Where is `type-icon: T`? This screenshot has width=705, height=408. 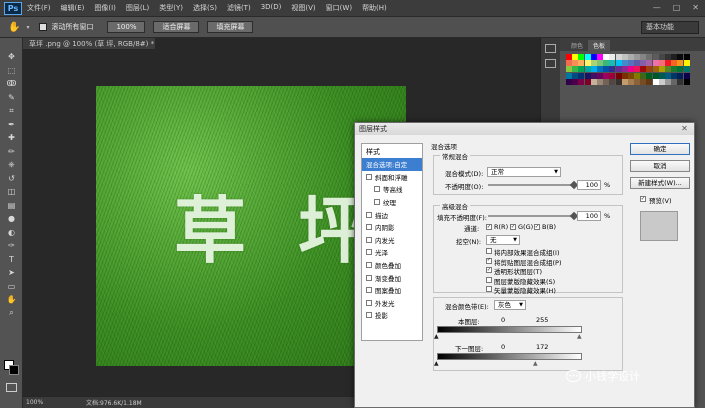 type-icon: T is located at coordinates (11, 260).